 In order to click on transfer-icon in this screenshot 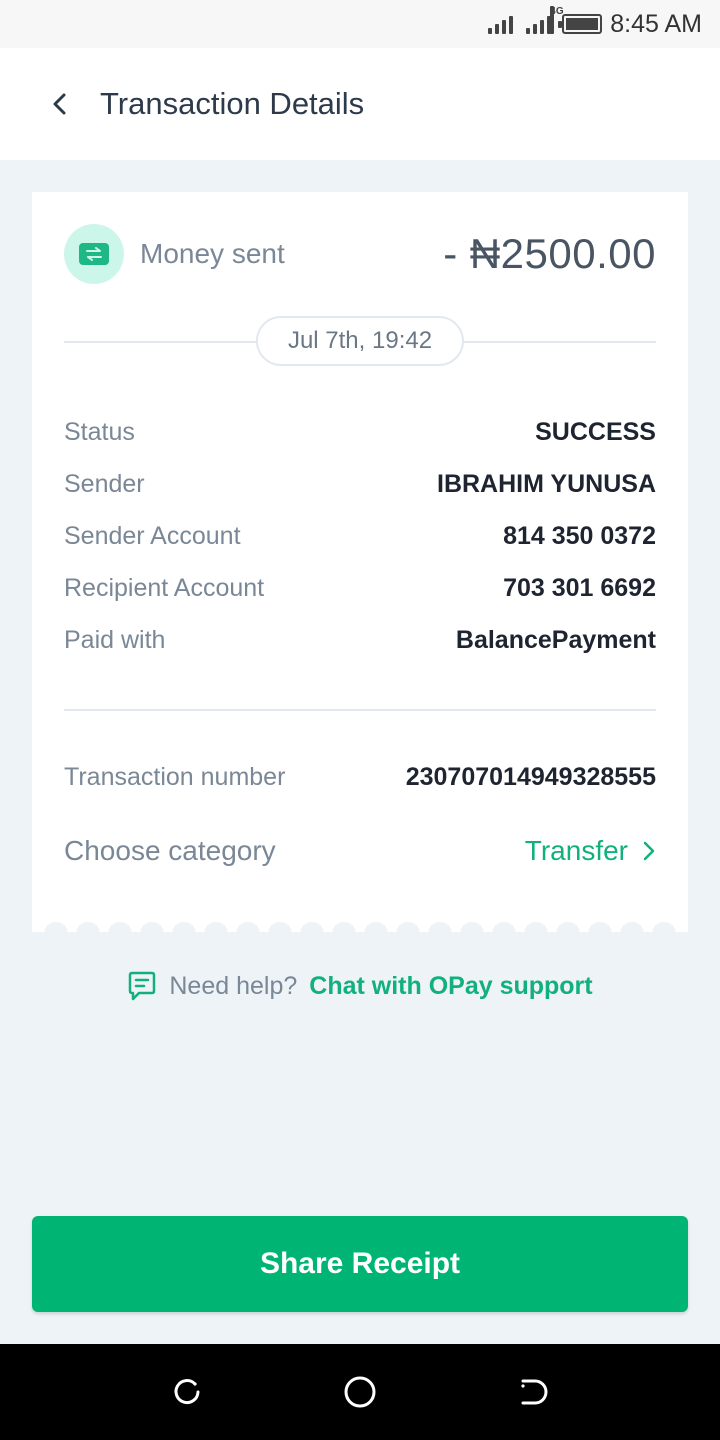, I will do `click(94, 254)`.